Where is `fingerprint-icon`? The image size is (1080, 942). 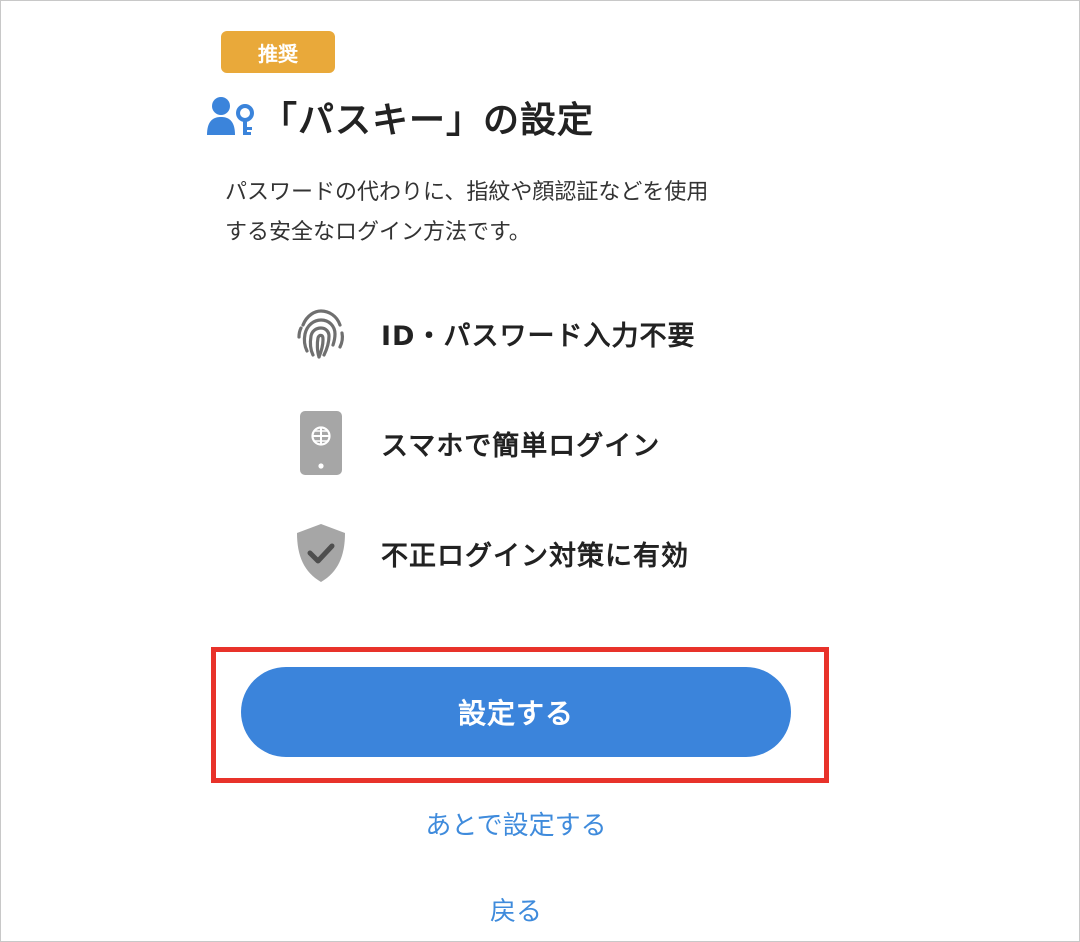 fingerprint-icon is located at coordinates (321, 333).